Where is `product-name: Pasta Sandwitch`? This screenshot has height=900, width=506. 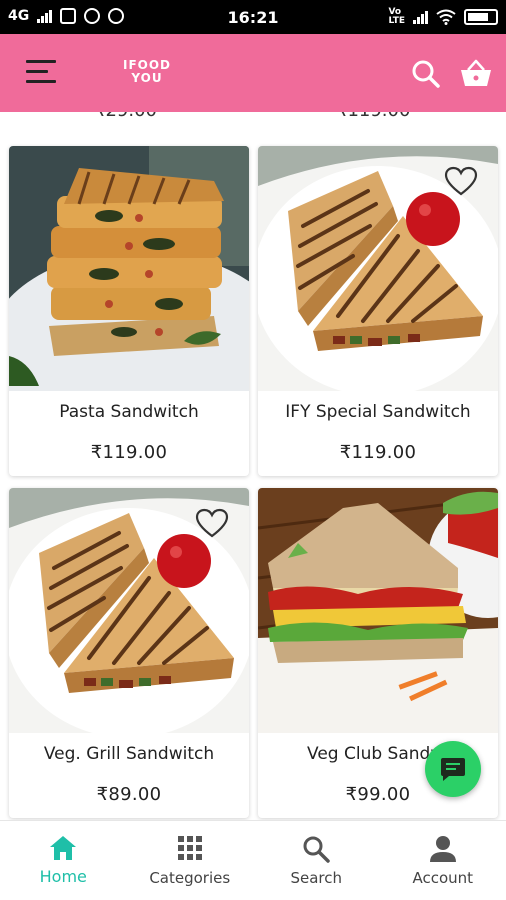 product-name: Pasta Sandwitch is located at coordinates (129, 412).